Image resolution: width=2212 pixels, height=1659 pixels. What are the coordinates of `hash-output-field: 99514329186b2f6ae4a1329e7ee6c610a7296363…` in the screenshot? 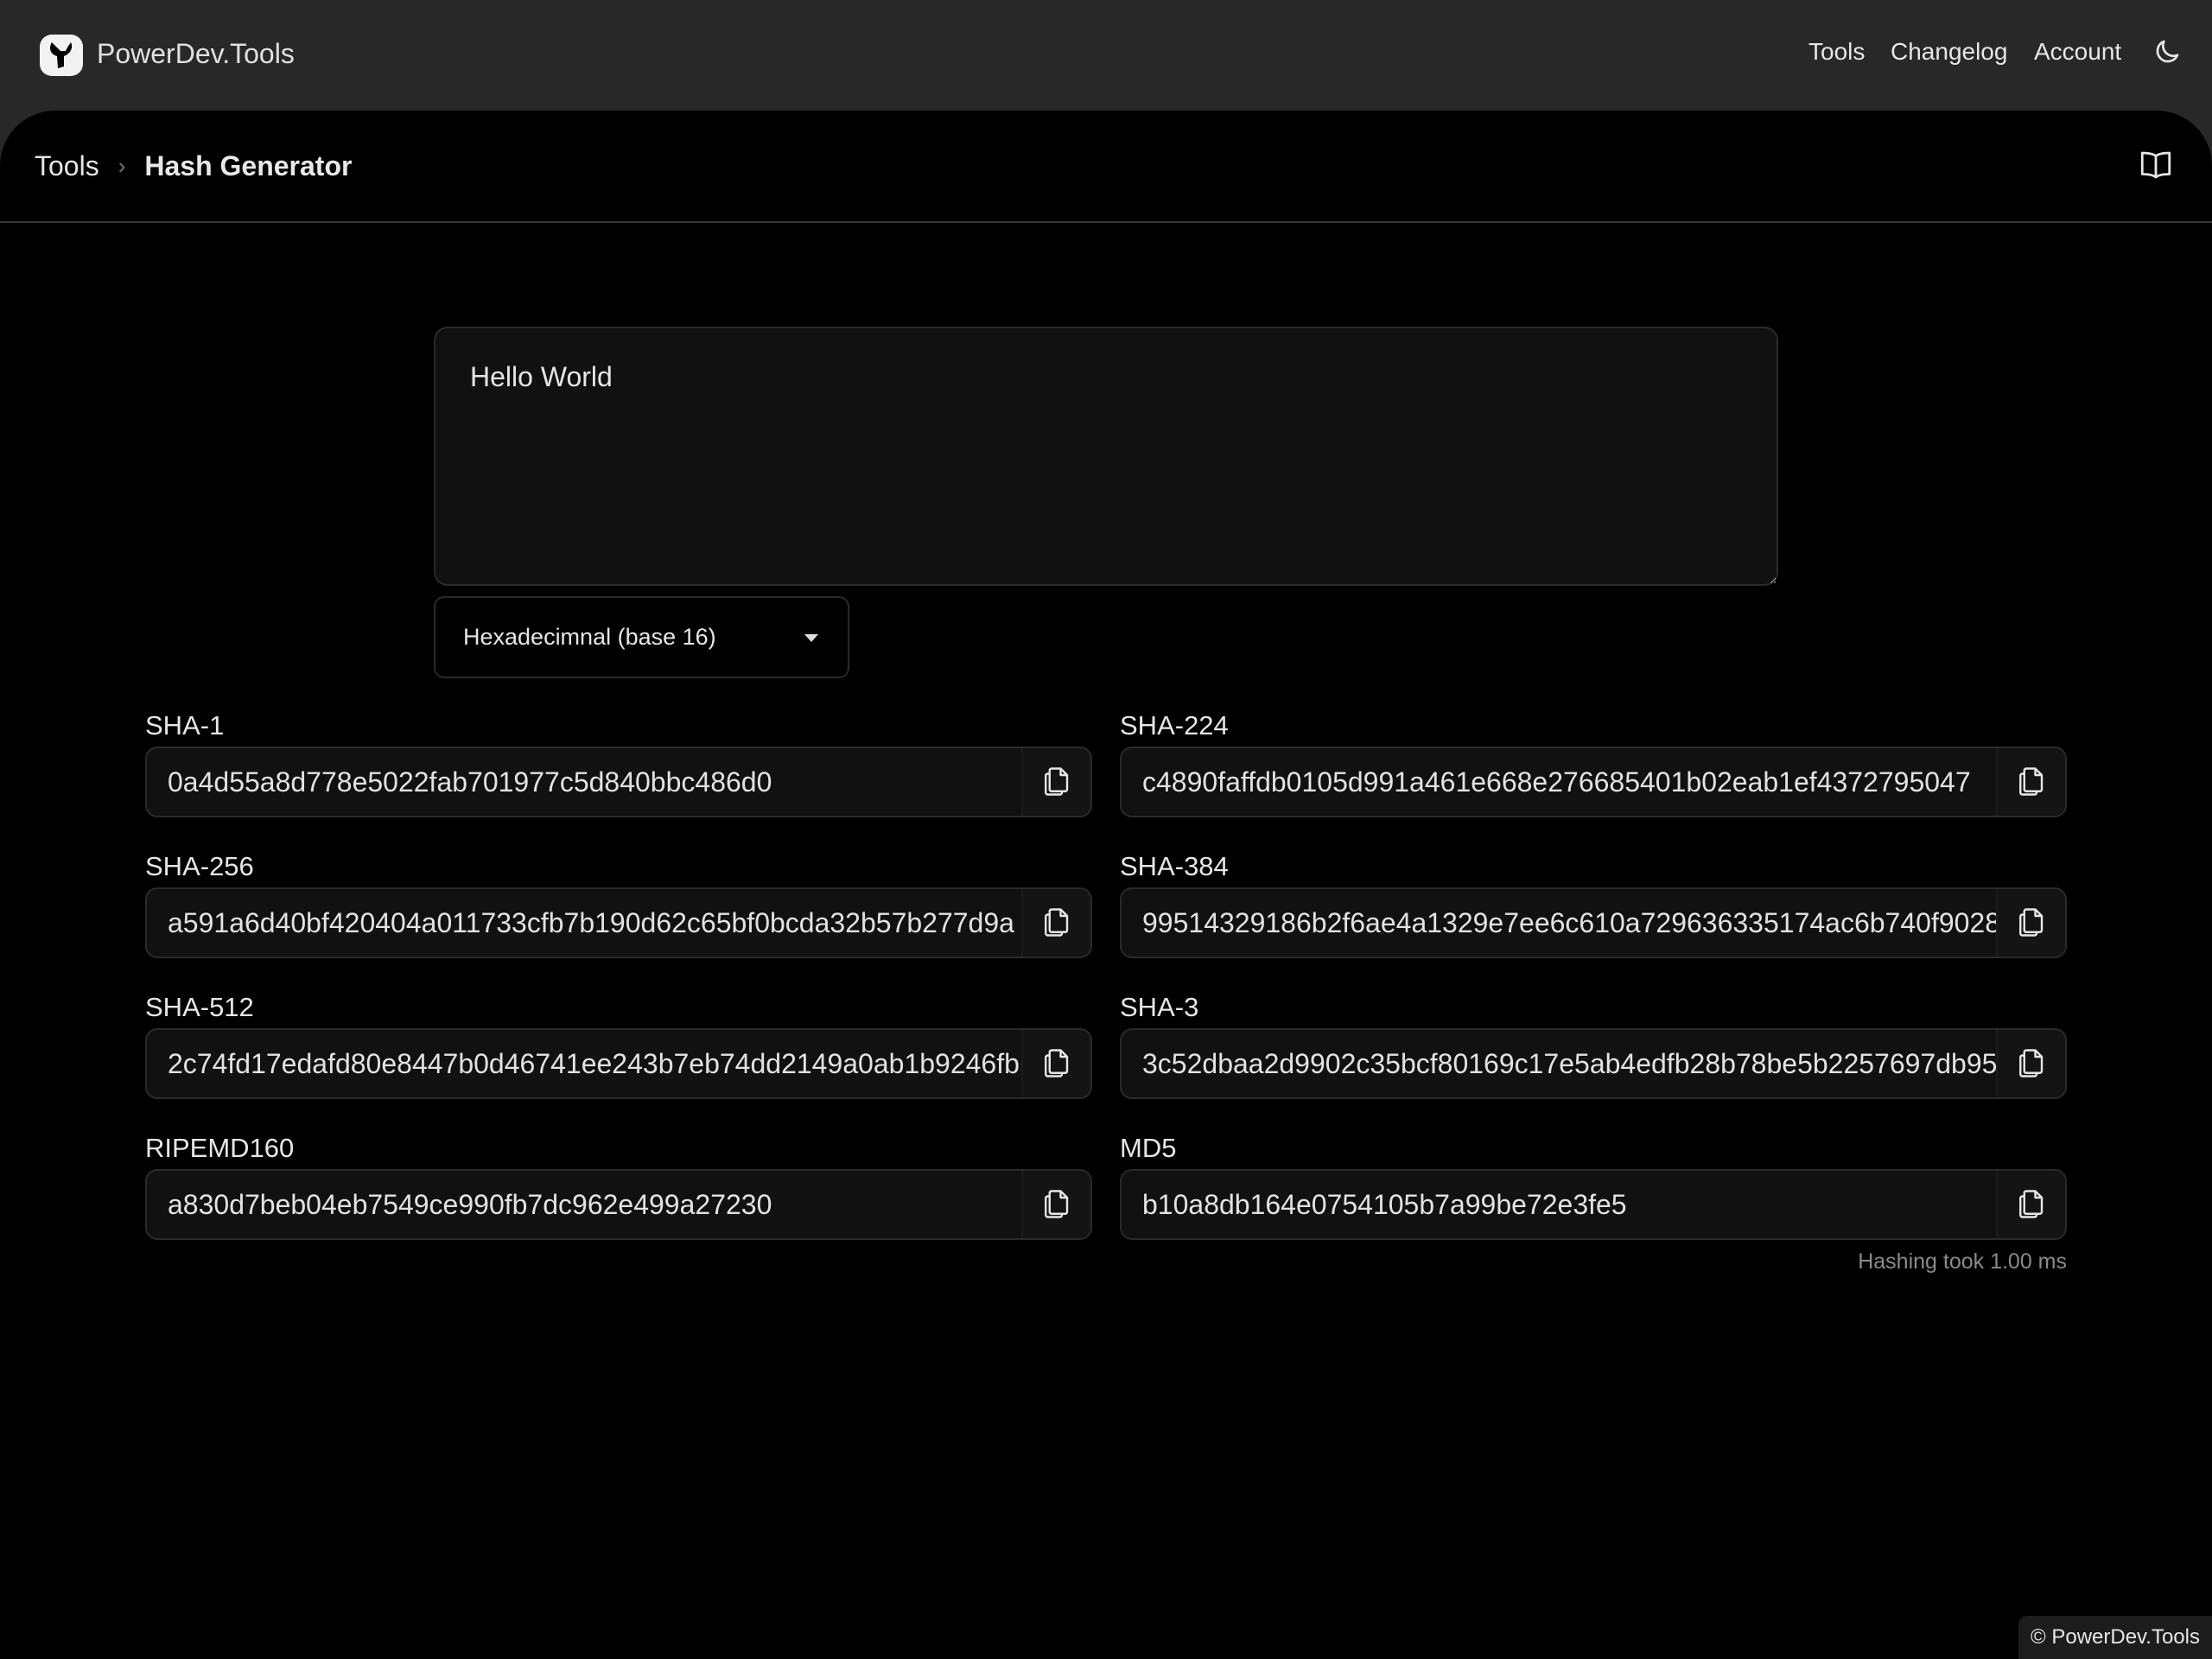 It's located at (1593, 922).